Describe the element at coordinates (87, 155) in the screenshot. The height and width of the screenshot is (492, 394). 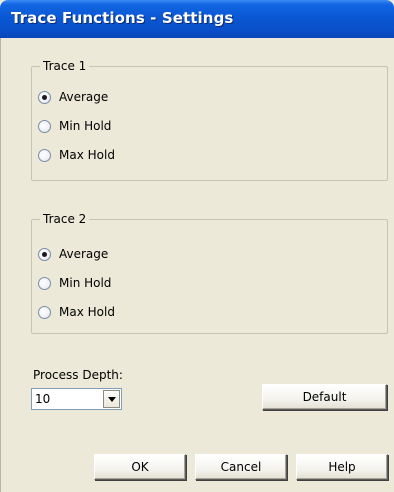
I see `trace1-max-hold-label: Max Hold` at that location.